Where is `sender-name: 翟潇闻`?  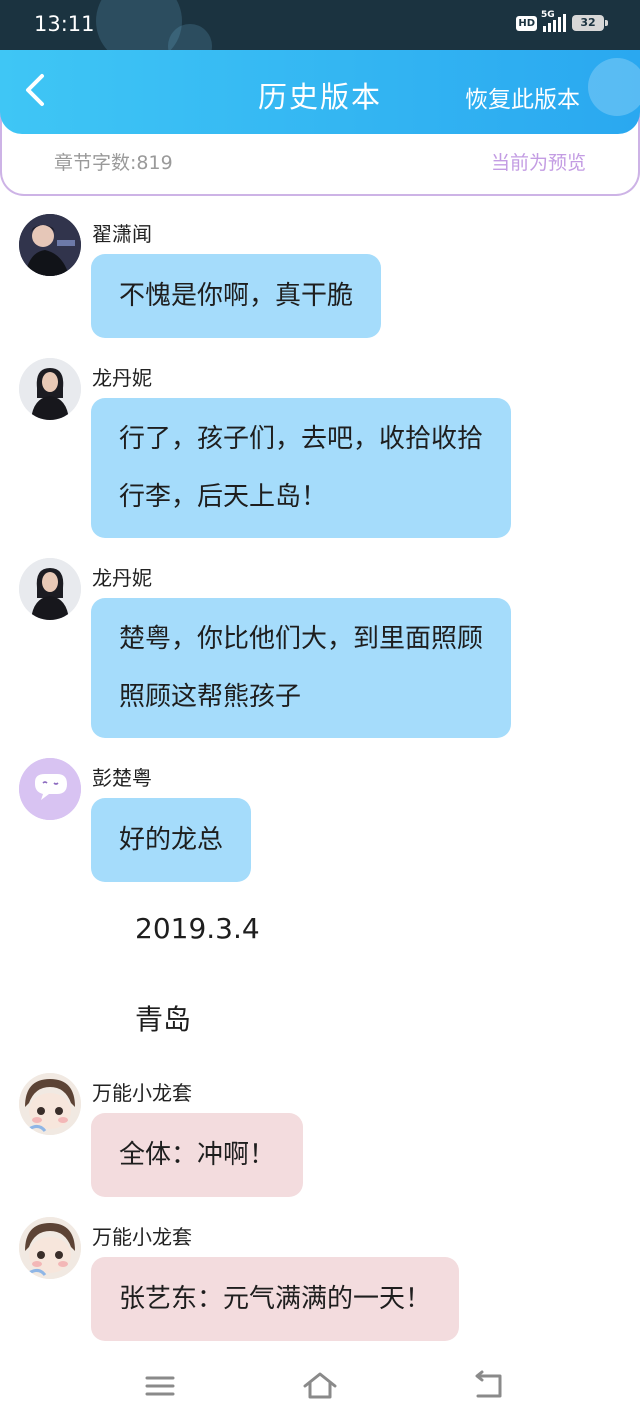
sender-name: 翟潇闻 is located at coordinates (122, 234).